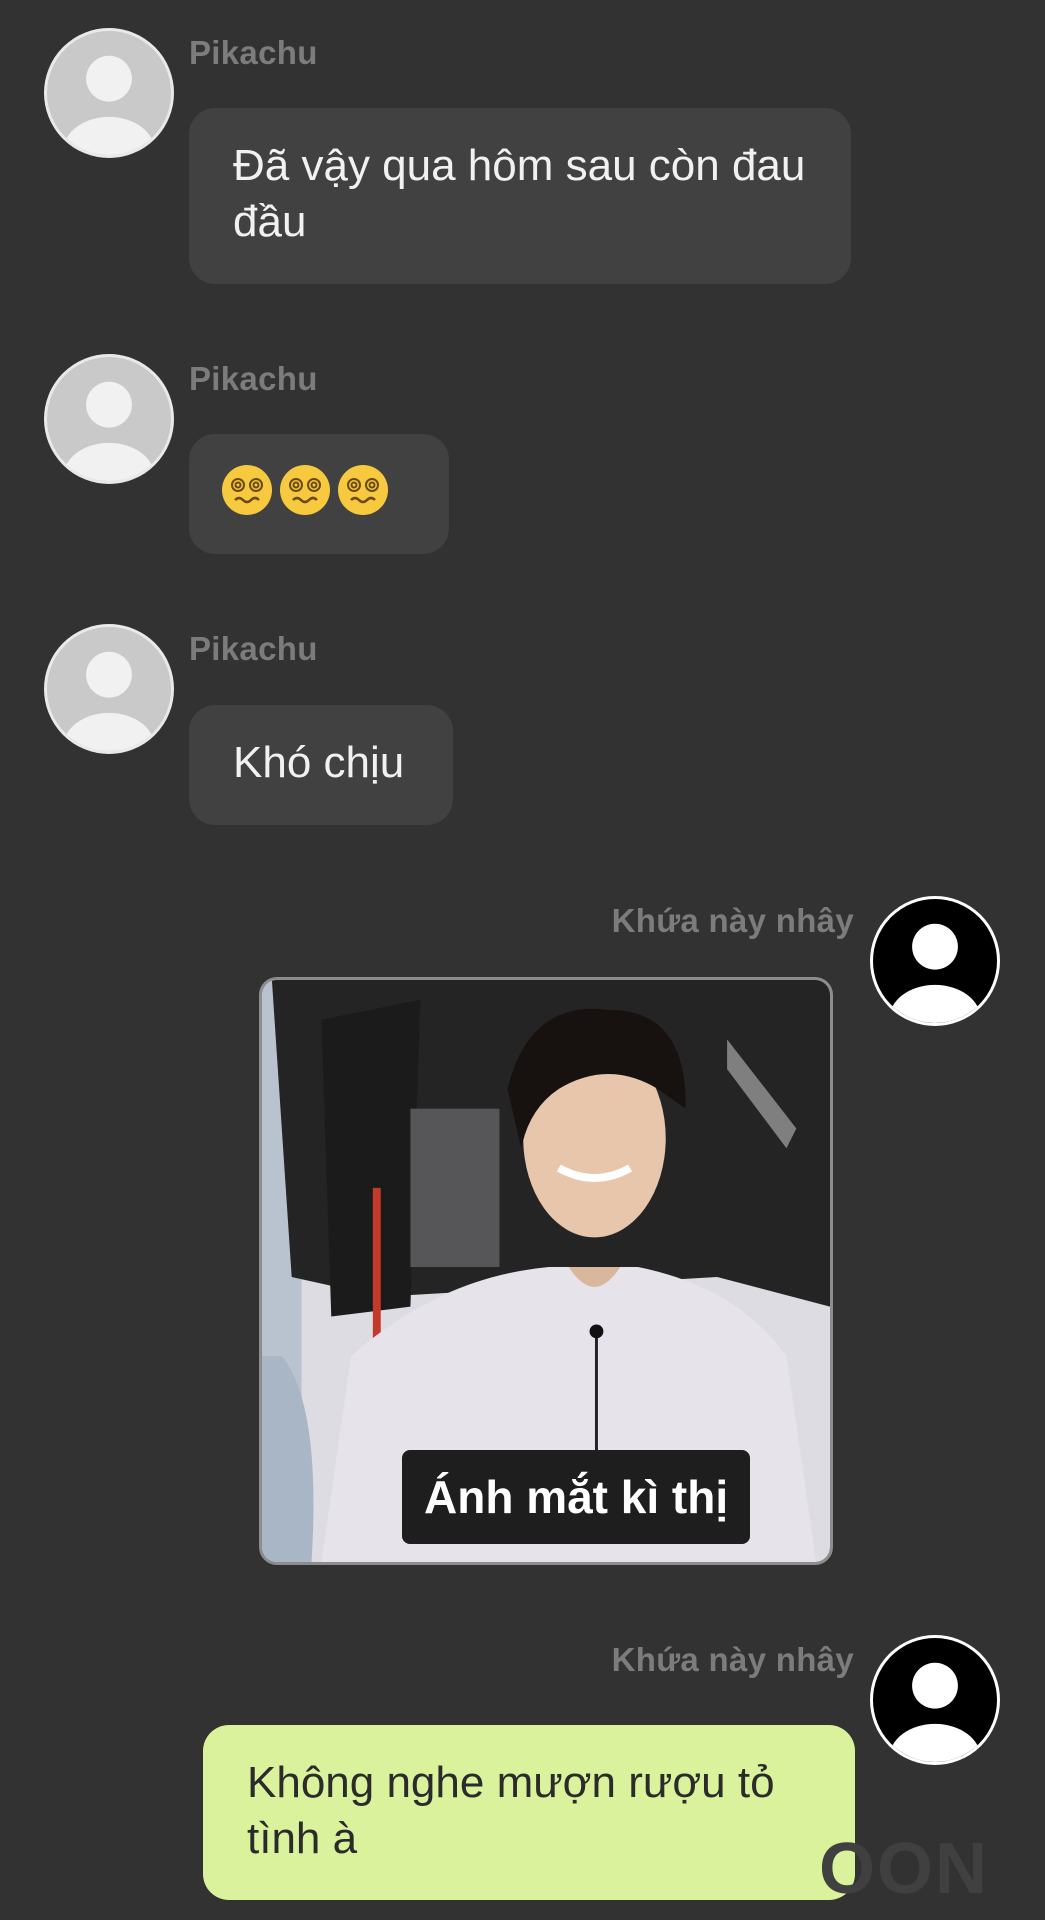  I want to click on emoji-row, so click(308, 488).